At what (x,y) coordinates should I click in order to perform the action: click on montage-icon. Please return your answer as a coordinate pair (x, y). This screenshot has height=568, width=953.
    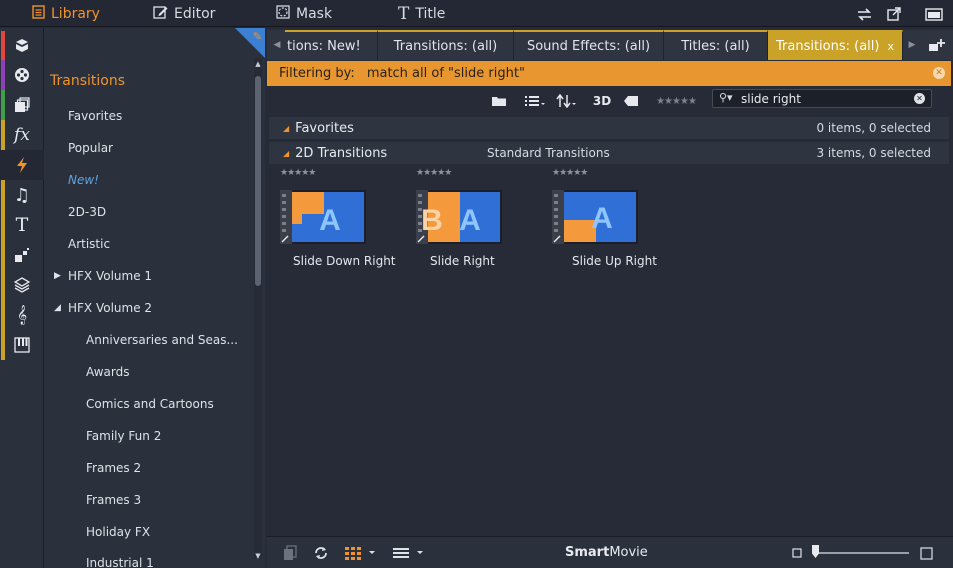
    Looking at the image, I should click on (22, 255).